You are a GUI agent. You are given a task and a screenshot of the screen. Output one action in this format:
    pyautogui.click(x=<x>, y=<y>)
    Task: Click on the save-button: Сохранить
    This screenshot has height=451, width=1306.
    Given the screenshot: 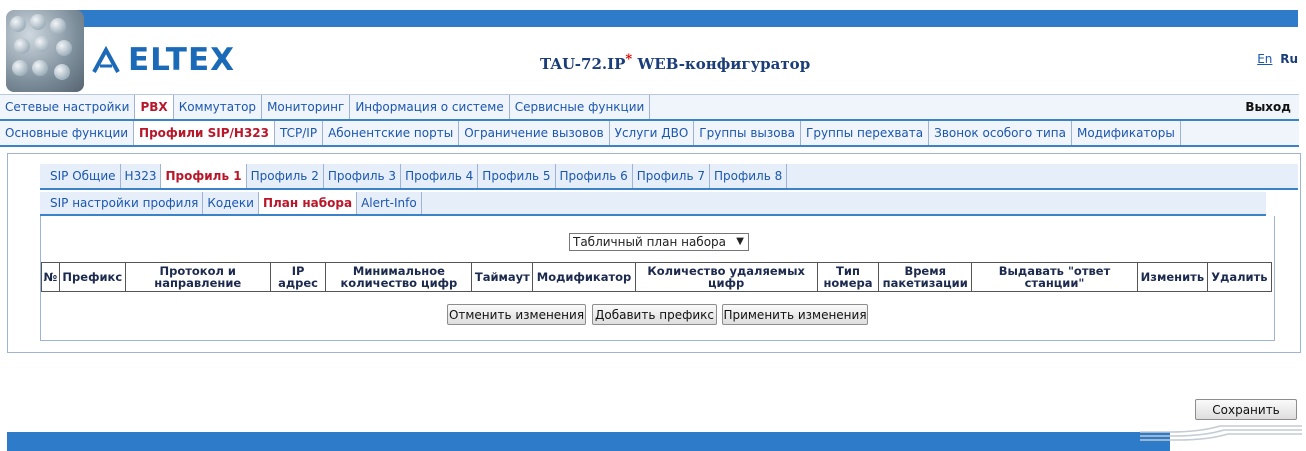 What is the action you would take?
    pyautogui.click(x=1246, y=409)
    